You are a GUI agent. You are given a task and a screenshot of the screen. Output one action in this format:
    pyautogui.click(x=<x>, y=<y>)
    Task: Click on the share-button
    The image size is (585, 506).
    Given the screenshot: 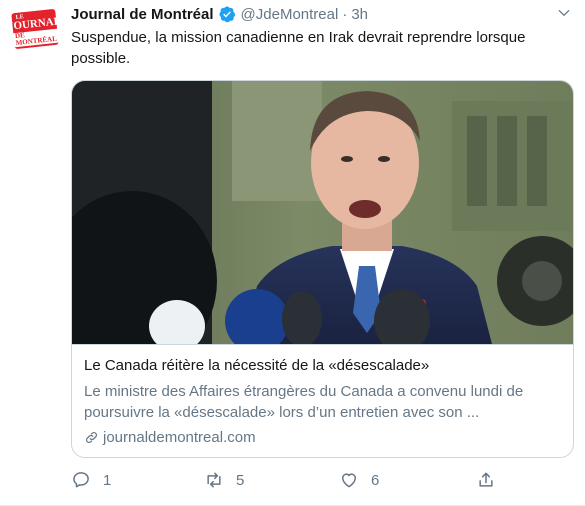 What is the action you would take?
    pyautogui.click(x=486, y=480)
    